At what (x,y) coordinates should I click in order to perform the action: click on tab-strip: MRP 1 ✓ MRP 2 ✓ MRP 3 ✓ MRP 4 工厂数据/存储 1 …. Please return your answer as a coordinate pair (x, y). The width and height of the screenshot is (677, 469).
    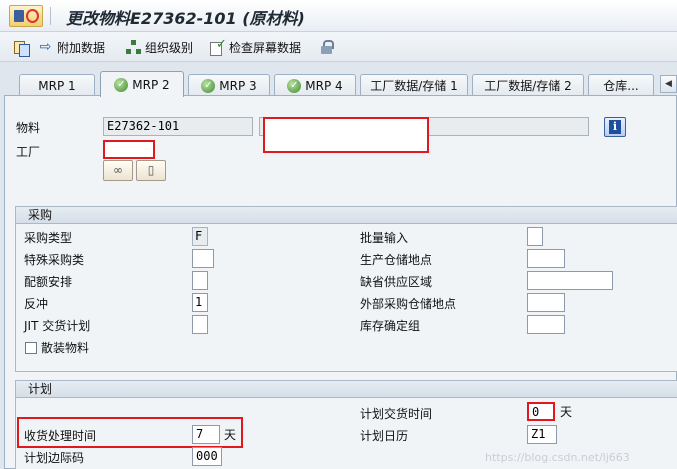
    Looking at the image, I should click on (338, 79).